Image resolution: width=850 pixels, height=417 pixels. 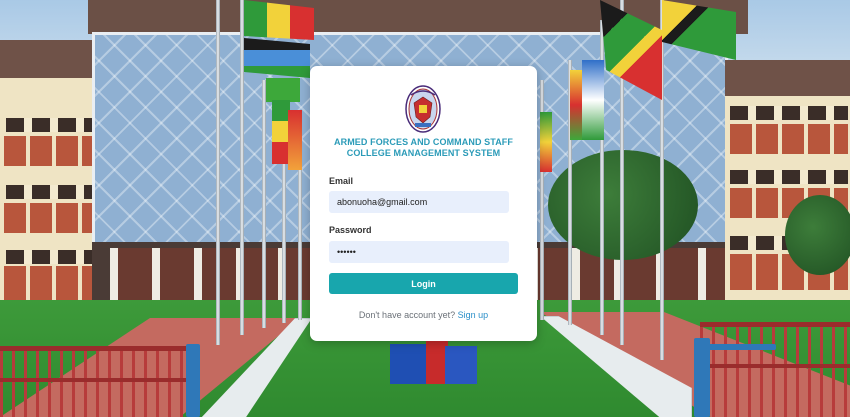 What do you see at coordinates (473, 315) in the screenshot?
I see `signup-link: Sign up` at bounding box center [473, 315].